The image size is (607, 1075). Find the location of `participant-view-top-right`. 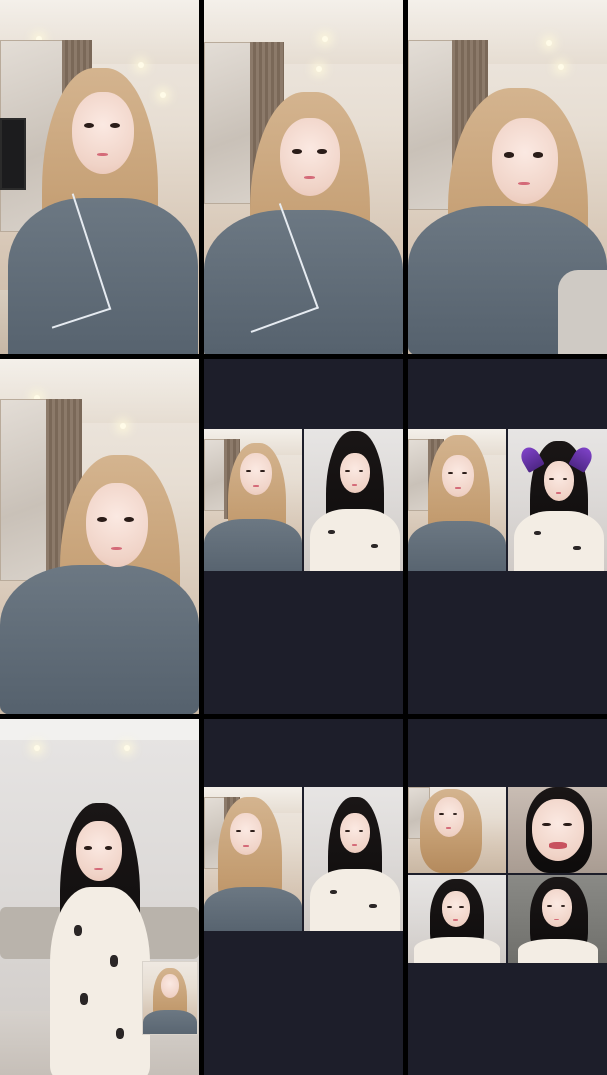

participant-view-top-right is located at coordinates (557, 830).